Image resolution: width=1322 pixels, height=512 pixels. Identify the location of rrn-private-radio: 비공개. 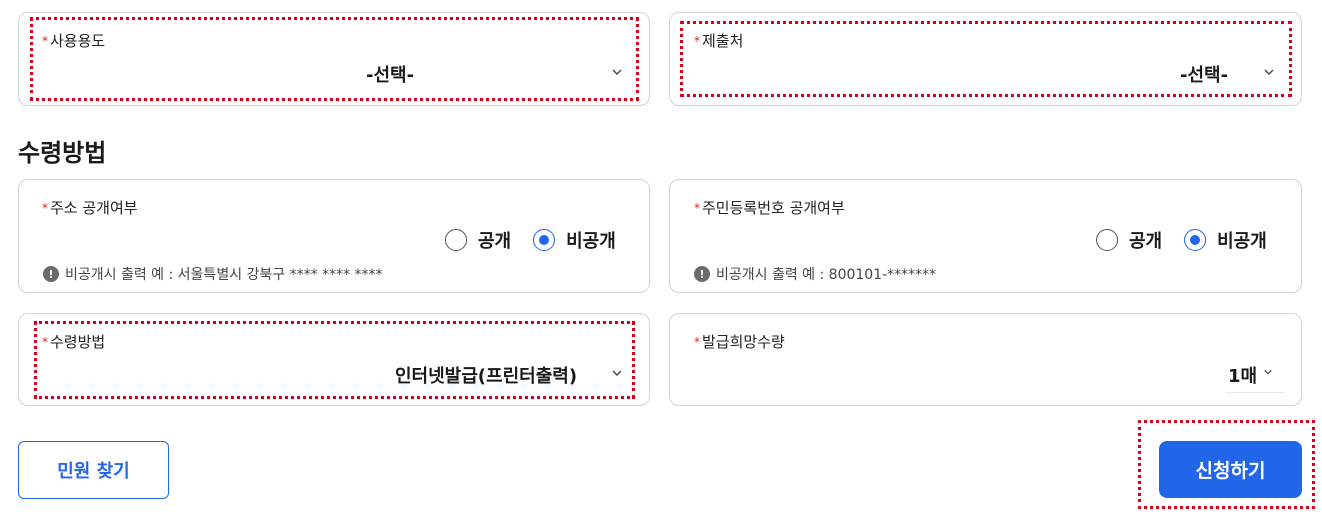
(1225, 240).